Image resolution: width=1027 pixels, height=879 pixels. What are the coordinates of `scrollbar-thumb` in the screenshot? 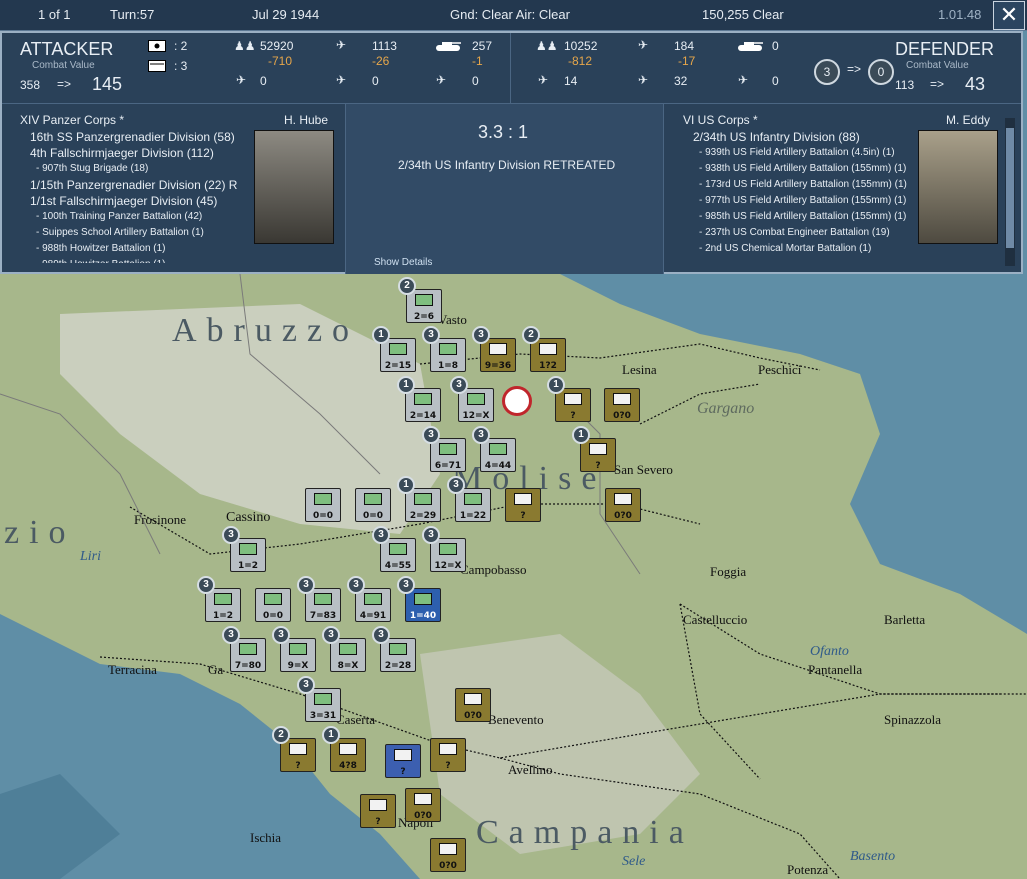 It's located at (1010, 188).